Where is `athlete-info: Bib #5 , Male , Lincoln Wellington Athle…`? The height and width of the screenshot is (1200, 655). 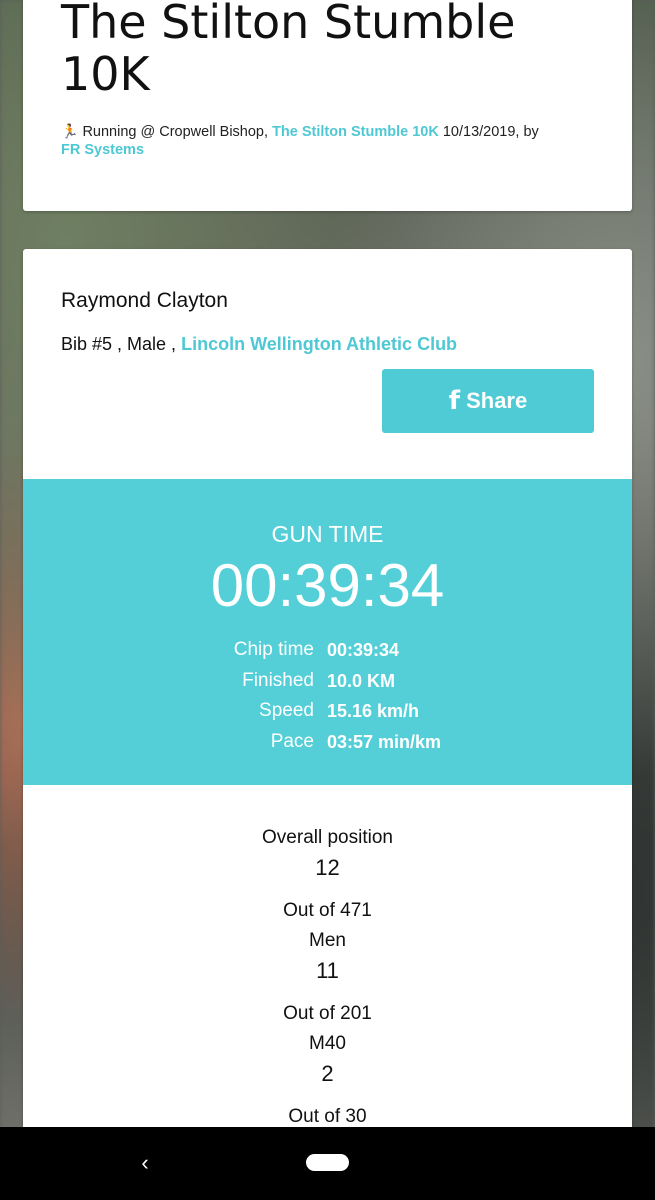 athlete-info: Bib #5 , Male , Lincoln Wellington Athle… is located at coordinates (259, 344).